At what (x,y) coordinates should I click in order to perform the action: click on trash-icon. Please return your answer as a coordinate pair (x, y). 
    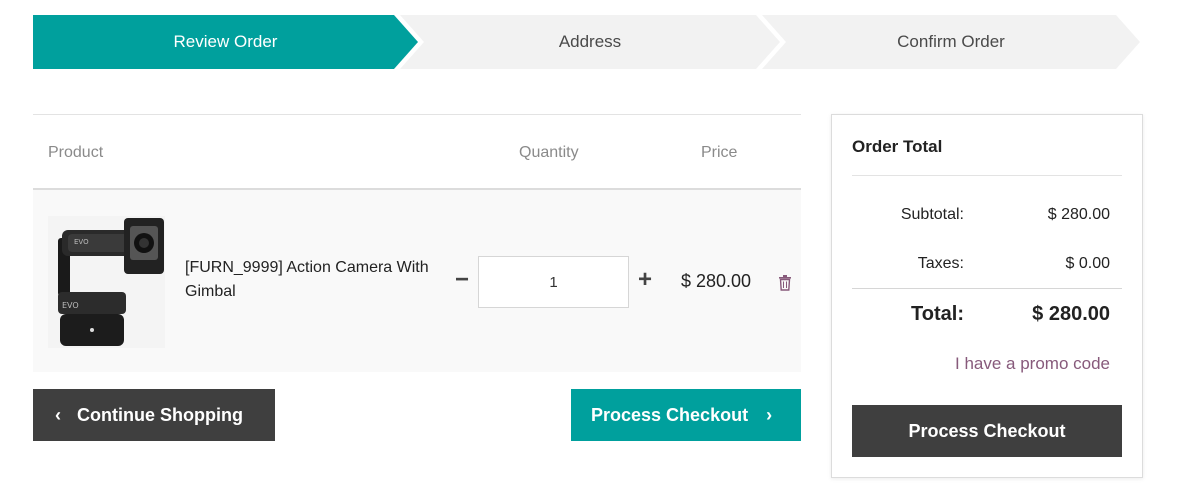
    Looking at the image, I should click on (785, 283).